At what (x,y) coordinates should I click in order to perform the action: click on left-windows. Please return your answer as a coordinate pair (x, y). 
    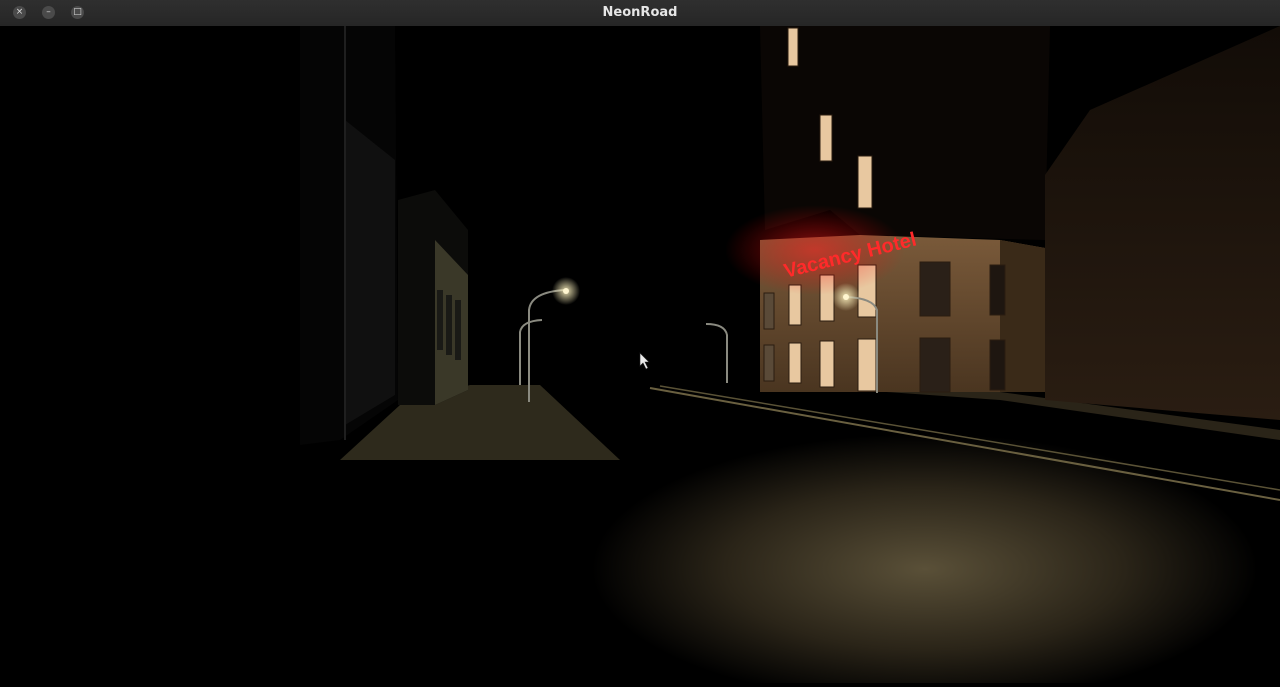
    Looking at the image, I should click on (449, 325).